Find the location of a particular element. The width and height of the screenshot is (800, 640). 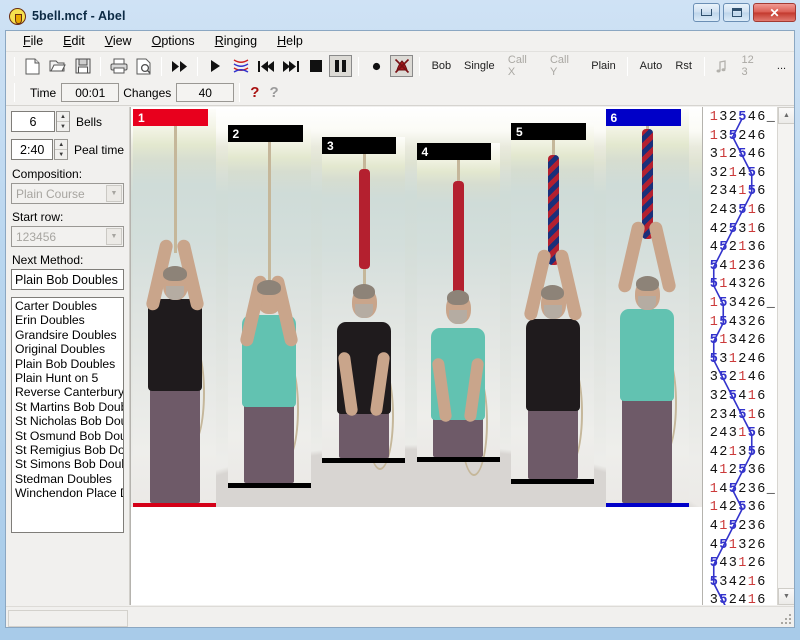

bells-stepper: ▲ ▼ is located at coordinates (63, 121).